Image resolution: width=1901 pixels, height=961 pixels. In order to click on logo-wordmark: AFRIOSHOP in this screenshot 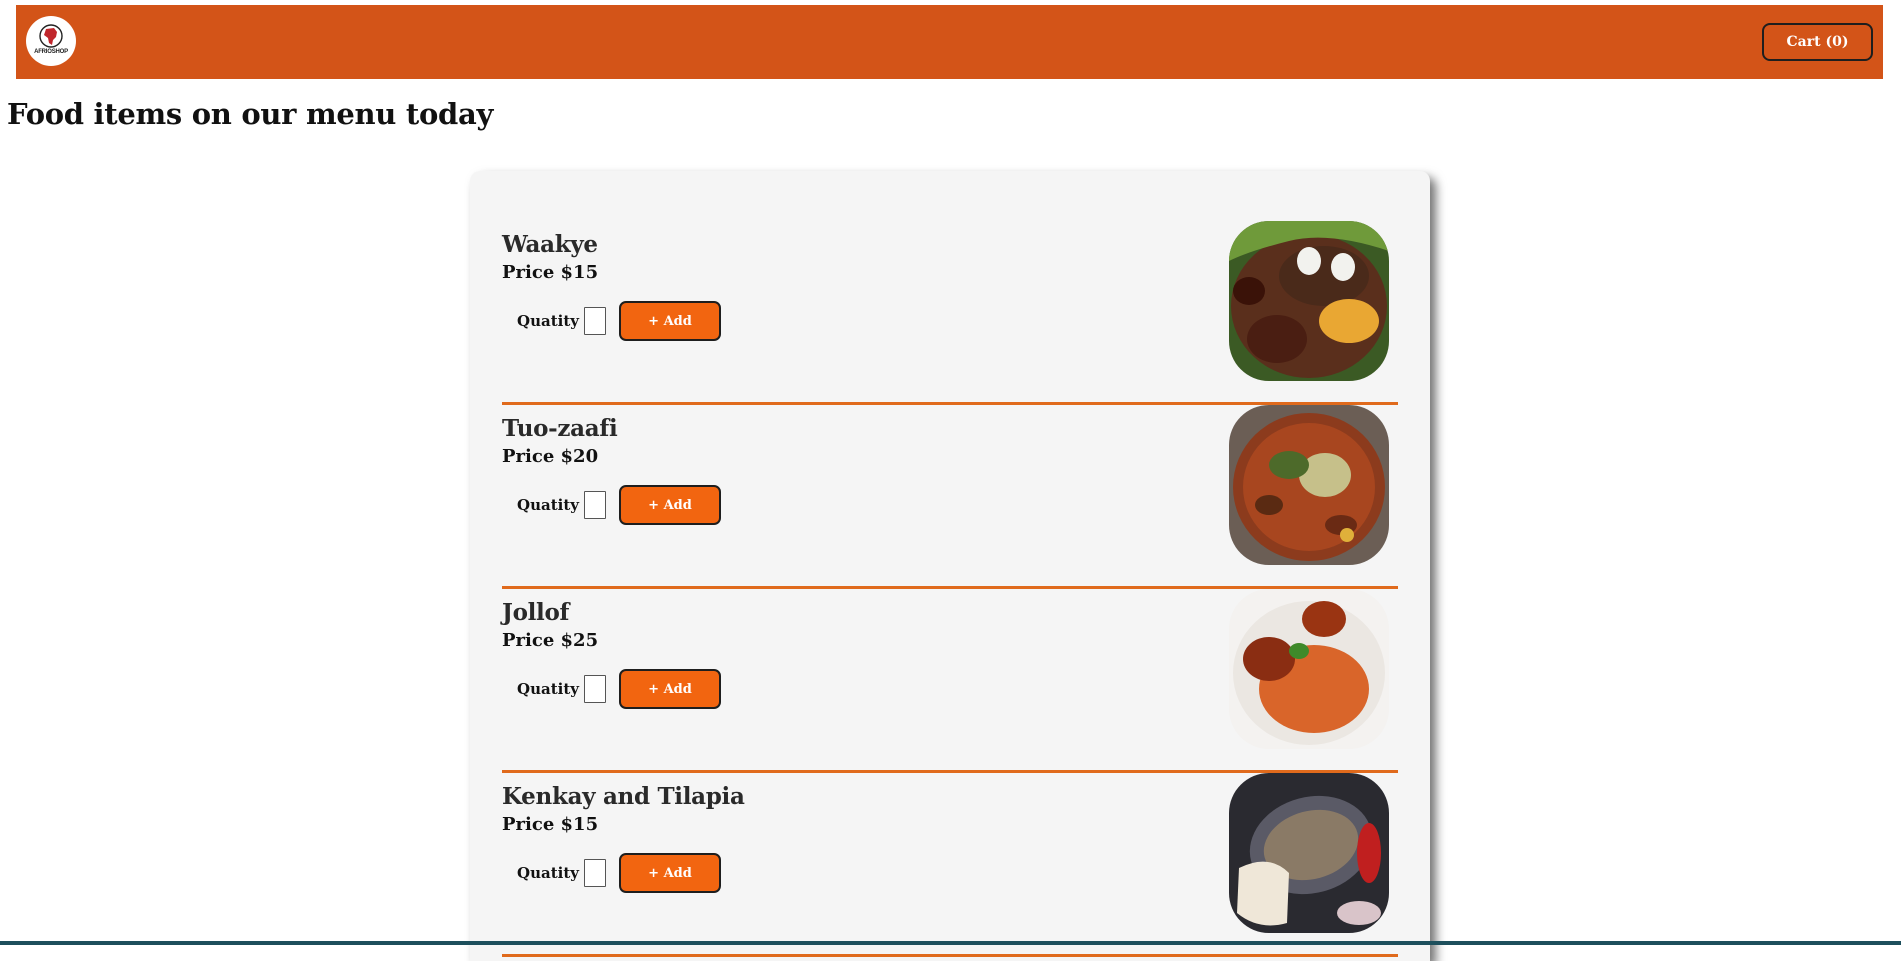, I will do `click(51, 52)`.